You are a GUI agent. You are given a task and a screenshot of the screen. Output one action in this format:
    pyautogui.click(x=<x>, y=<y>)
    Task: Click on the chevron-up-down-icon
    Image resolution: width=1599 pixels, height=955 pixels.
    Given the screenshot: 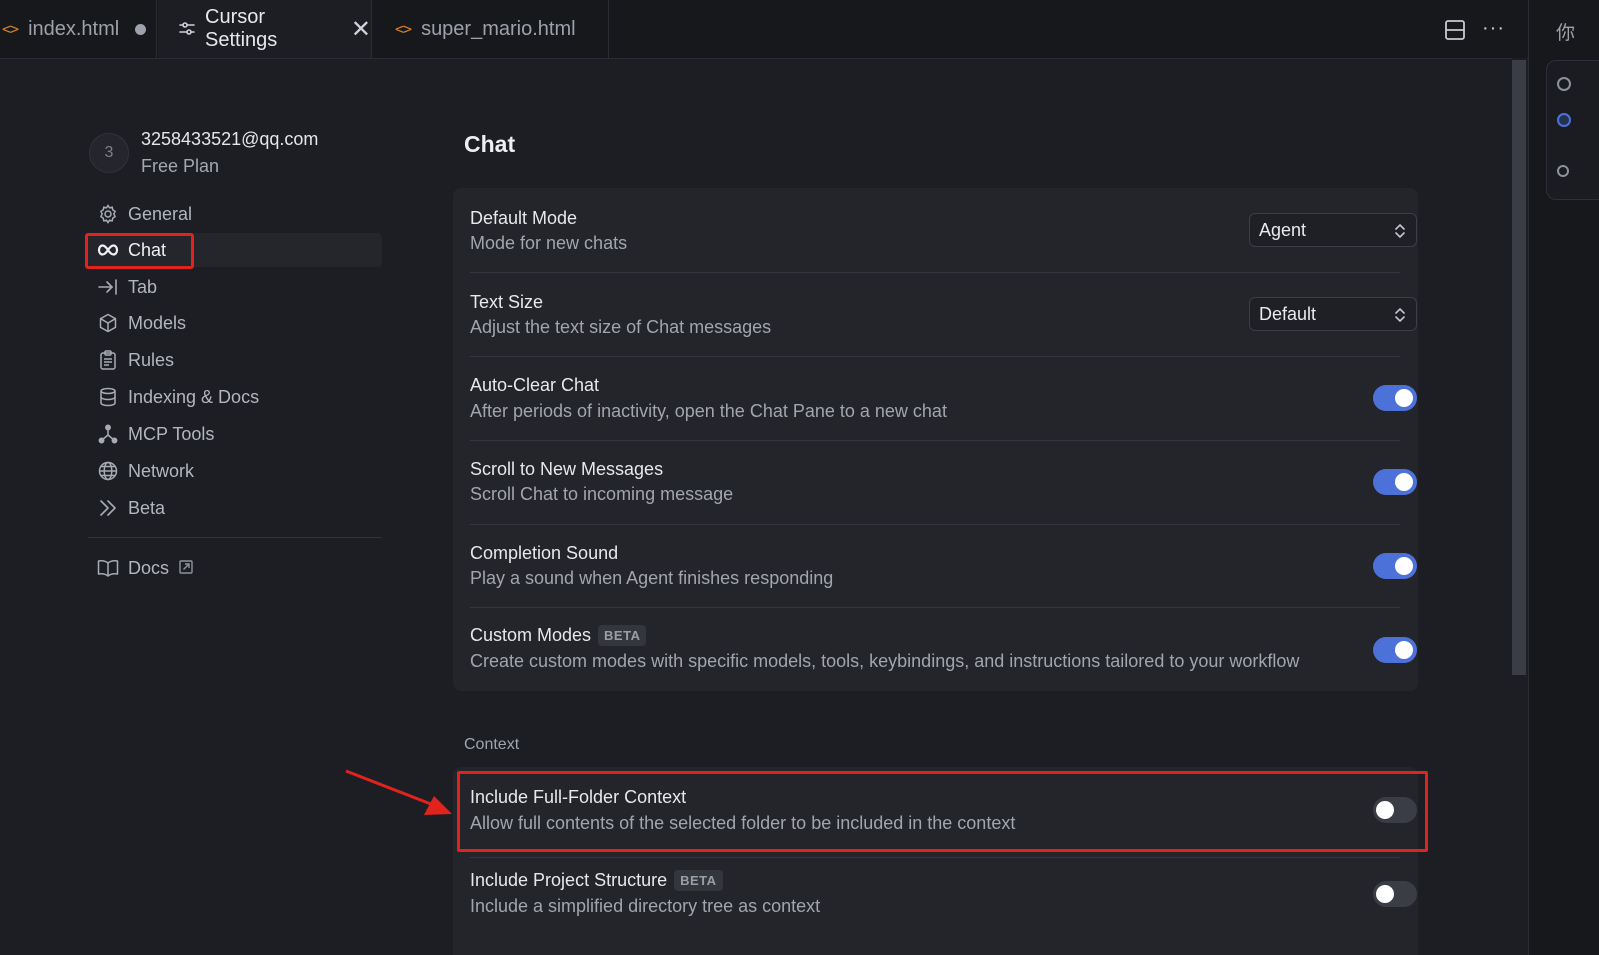 What is the action you would take?
    pyautogui.click(x=1400, y=317)
    